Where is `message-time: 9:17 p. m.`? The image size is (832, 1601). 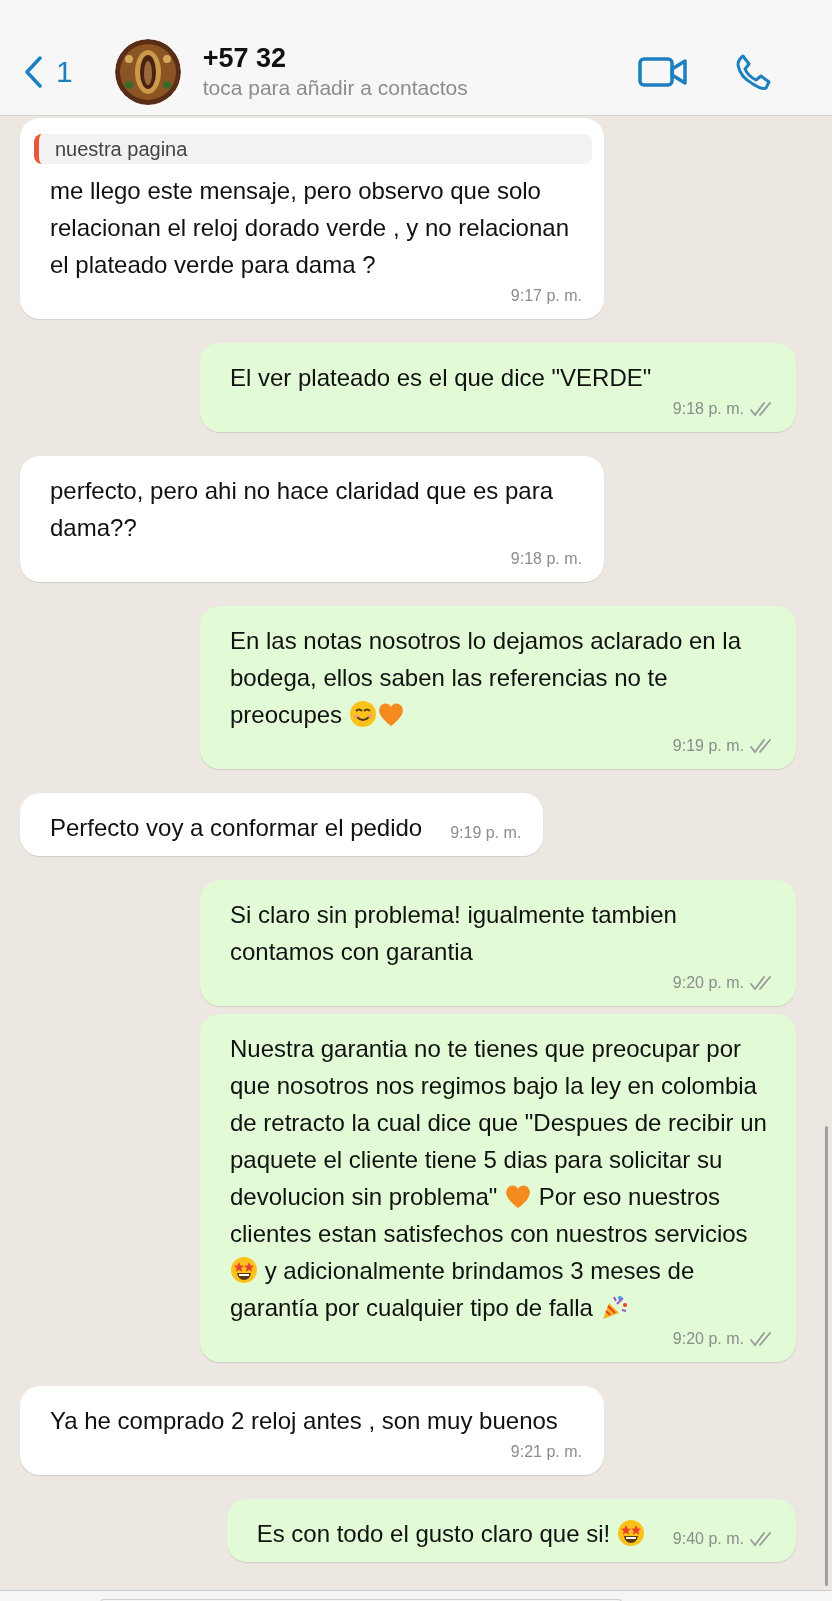 message-time: 9:17 p. m. is located at coordinates (546, 296).